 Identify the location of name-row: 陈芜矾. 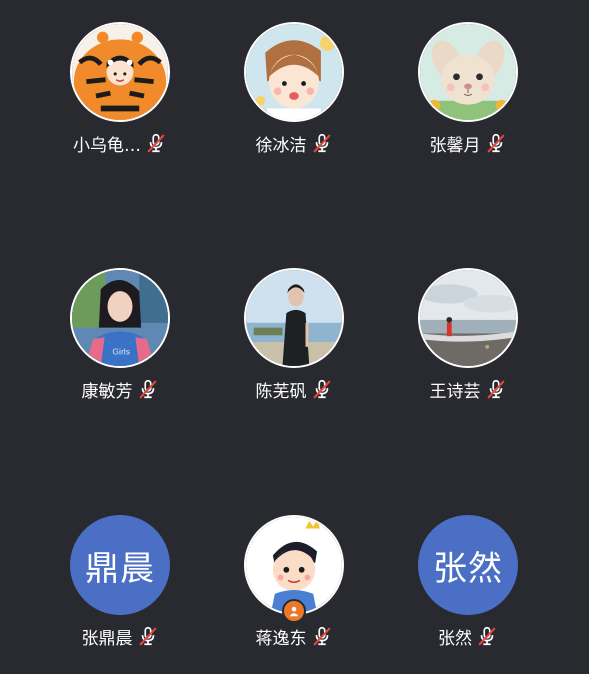
(294, 390).